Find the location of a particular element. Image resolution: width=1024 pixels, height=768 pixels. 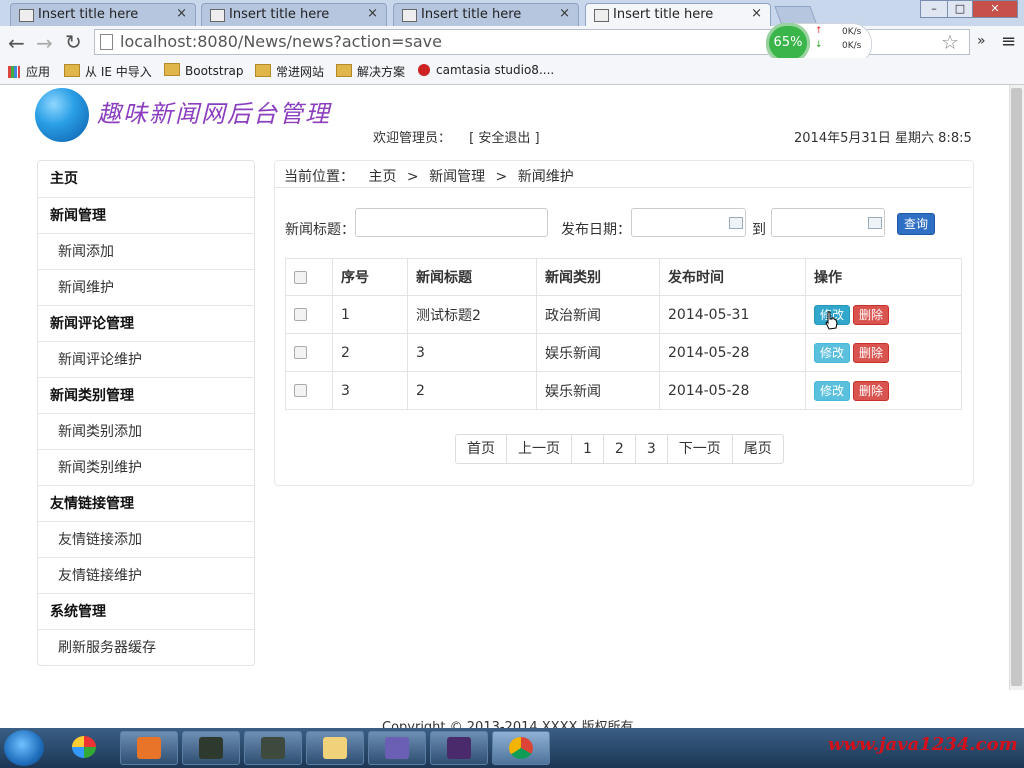

page-last: 尾页 is located at coordinates (757, 449).